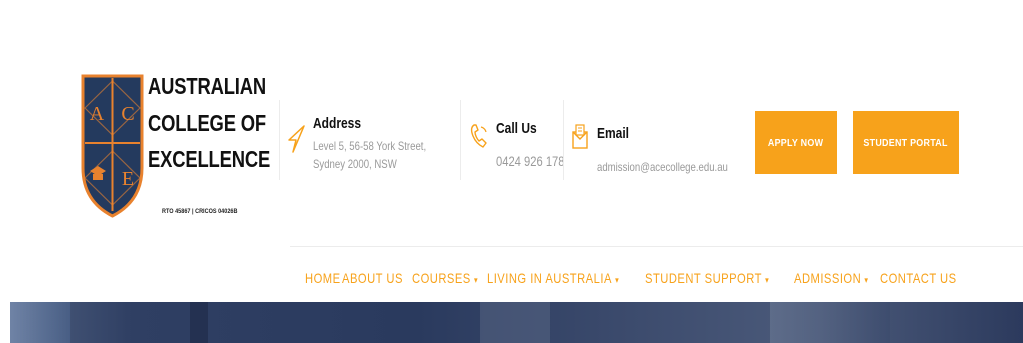 This screenshot has height=343, width=1023. Describe the element at coordinates (656, 246) in the screenshot. I see `header-divider` at that location.